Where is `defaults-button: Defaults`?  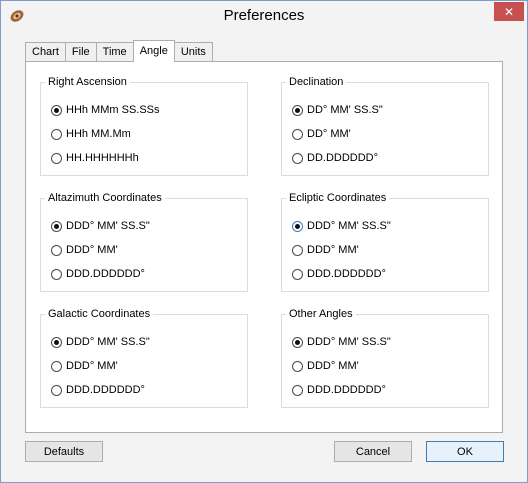 defaults-button: Defaults is located at coordinates (64, 451).